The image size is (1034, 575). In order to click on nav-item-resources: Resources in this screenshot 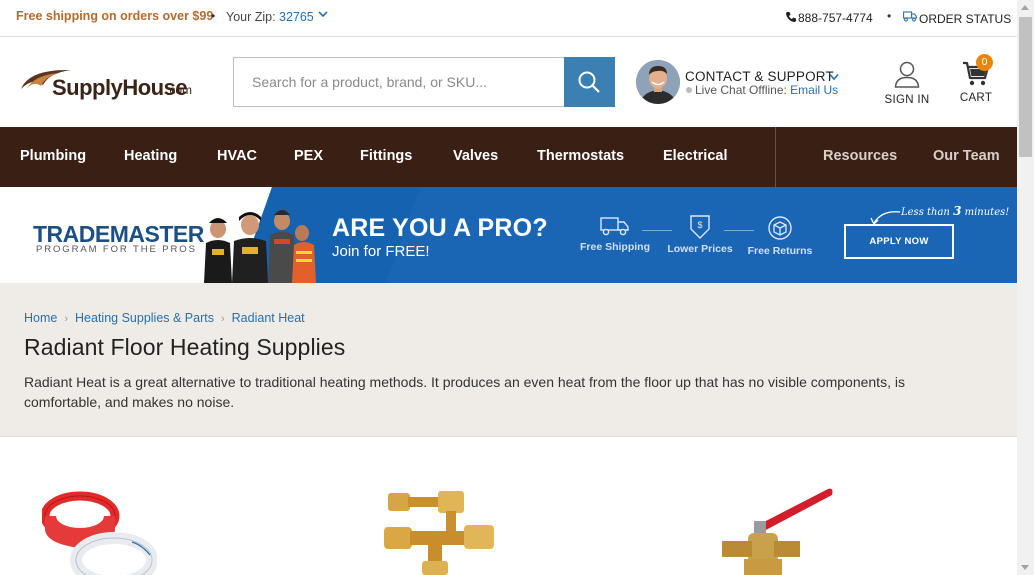, I will do `click(860, 156)`.